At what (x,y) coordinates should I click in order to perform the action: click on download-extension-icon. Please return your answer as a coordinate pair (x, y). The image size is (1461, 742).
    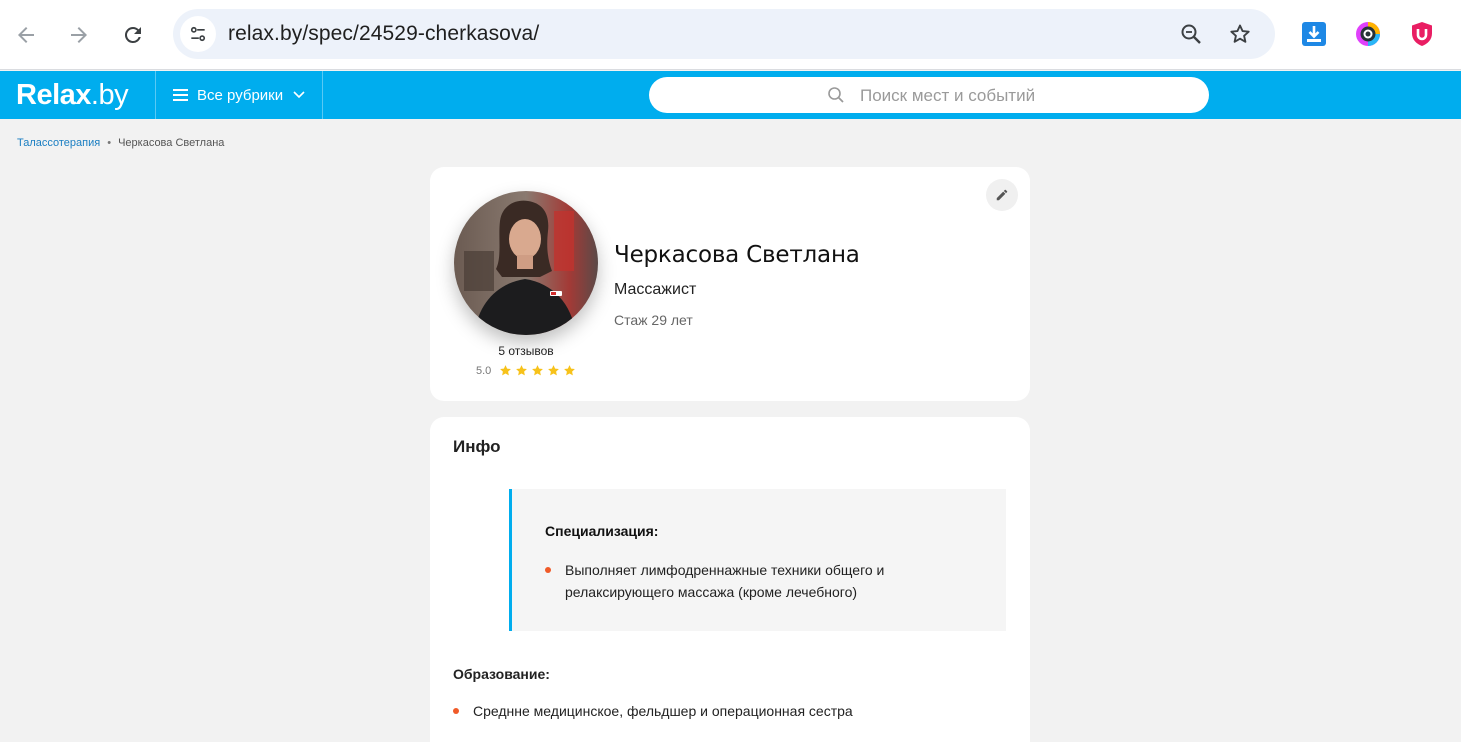
    Looking at the image, I should click on (1314, 34).